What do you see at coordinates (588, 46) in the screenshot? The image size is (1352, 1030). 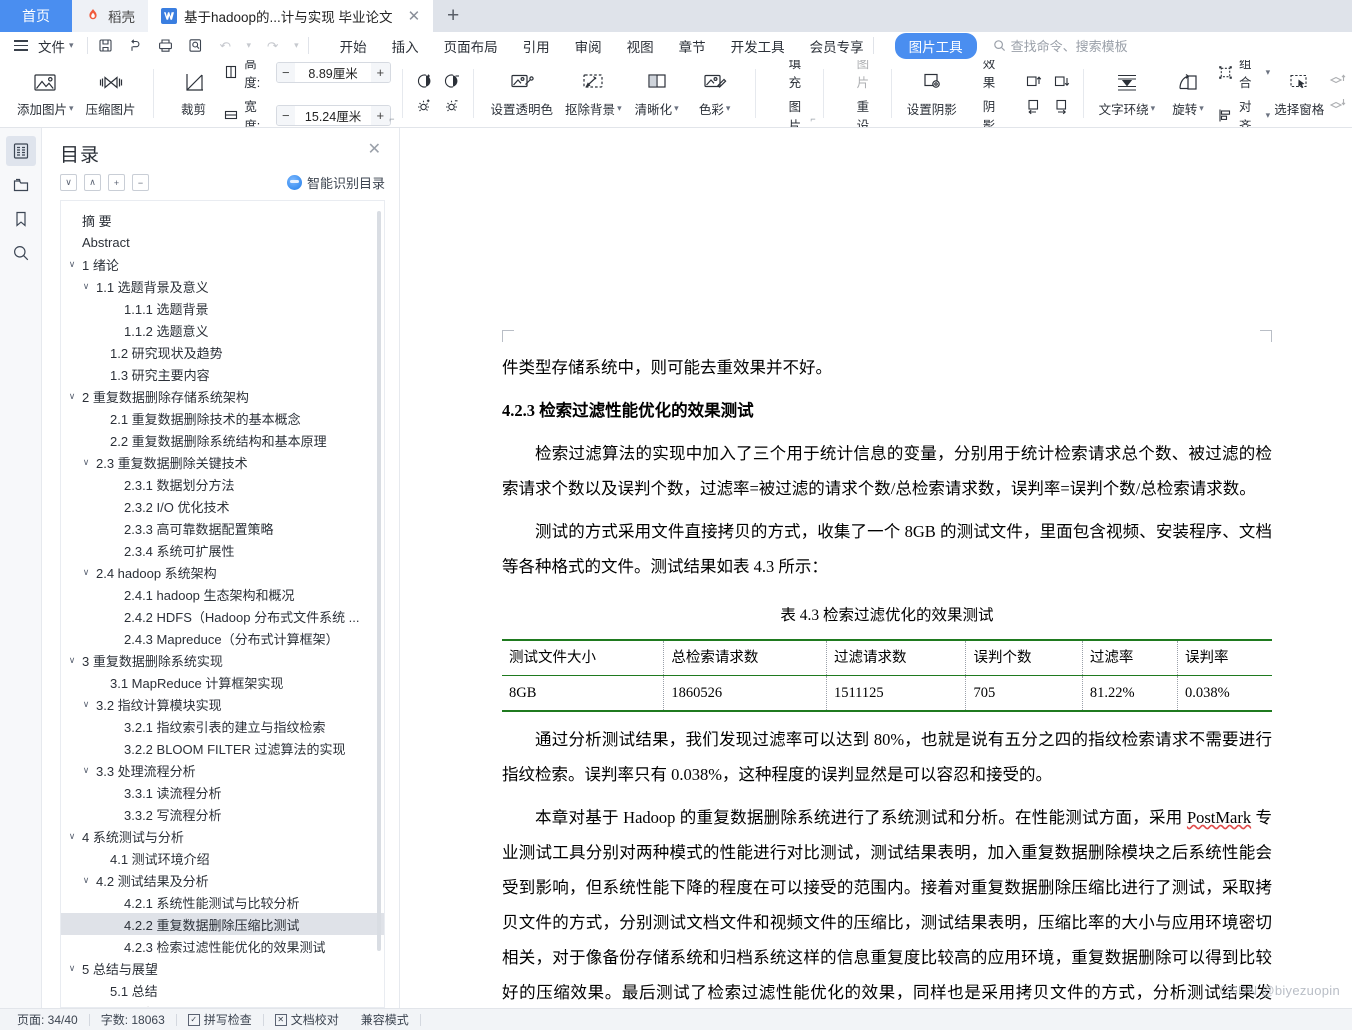 I see `ribbon-tab-review: 审阅` at bounding box center [588, 46].